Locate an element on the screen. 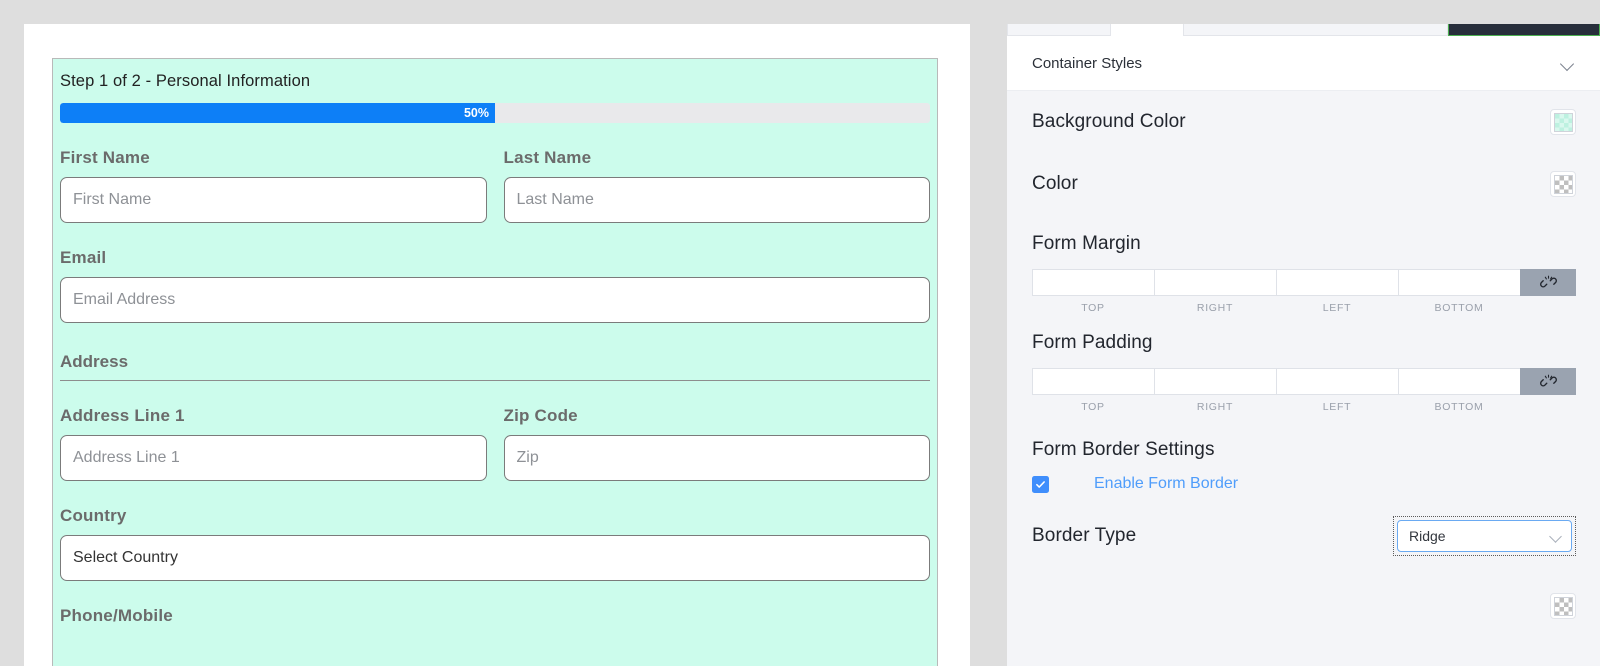  border-type-select-wrapper: Ridge is located at coordinates (1484, 536).